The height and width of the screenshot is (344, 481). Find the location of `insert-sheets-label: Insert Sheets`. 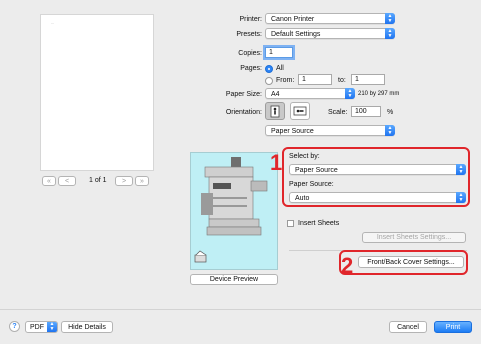

insert-sheets-label: Insert Sheets is located at coordinates (319, 223).